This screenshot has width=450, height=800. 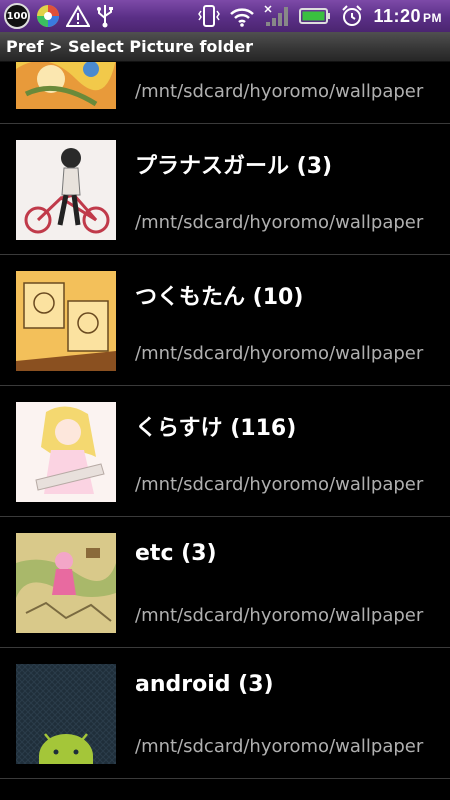 I want to click on clock: 11:20 PM, so click(x=407, y=16).